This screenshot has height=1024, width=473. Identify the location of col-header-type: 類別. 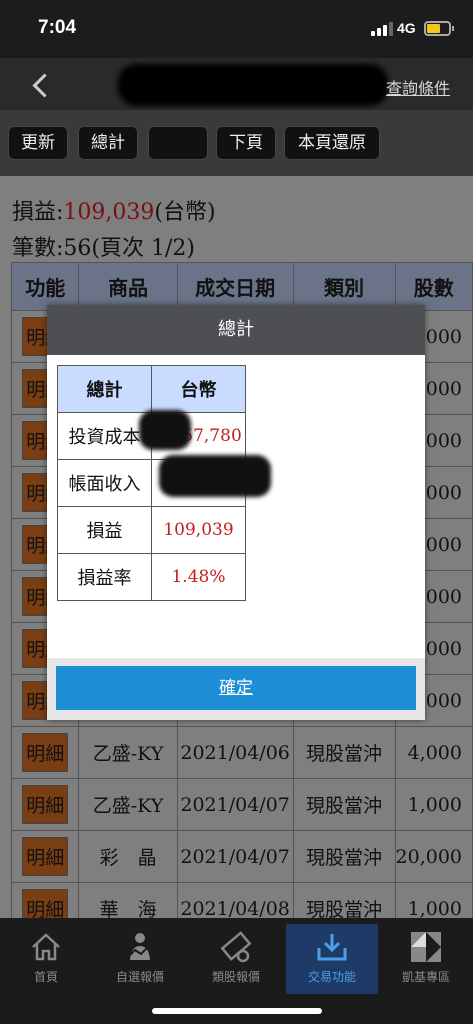
(344, 286).